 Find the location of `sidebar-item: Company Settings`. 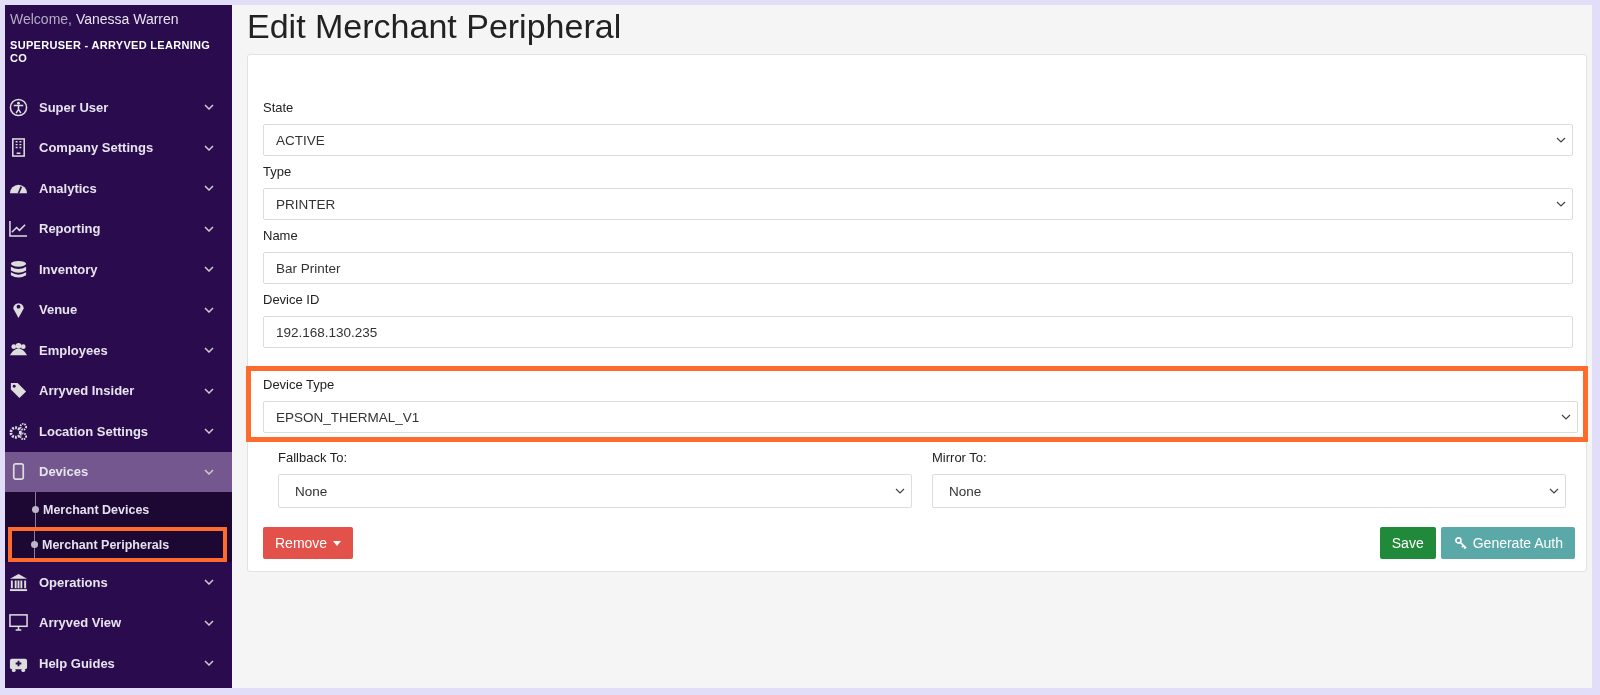

sidebar-item: Company Settings is located at coordinates (118, 147).